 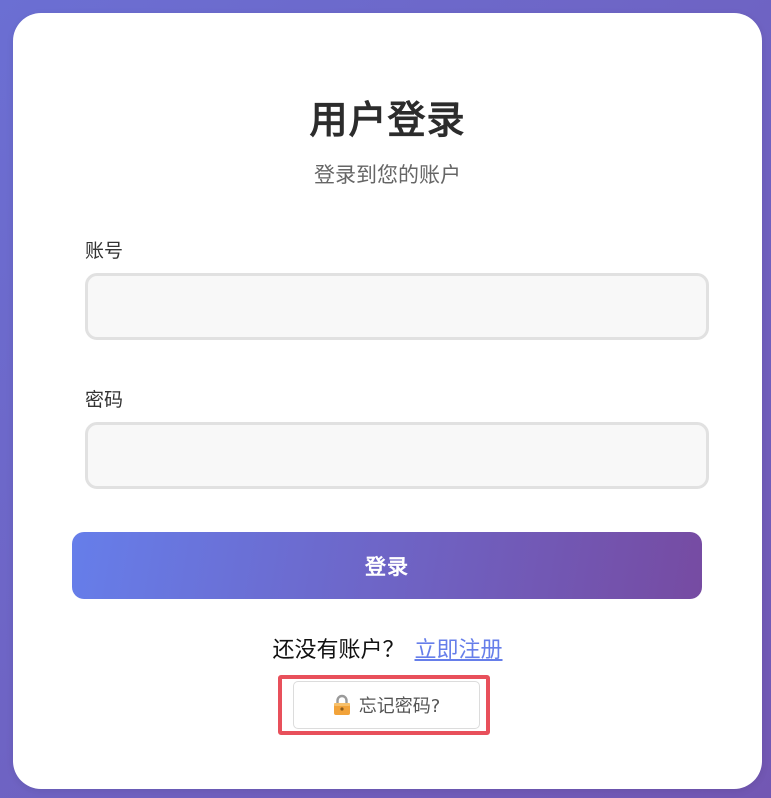 What do you see at coordinates (387, 120) in the screenshot?
I see `page-title: 用户登录` at bounding box center [387, 120].